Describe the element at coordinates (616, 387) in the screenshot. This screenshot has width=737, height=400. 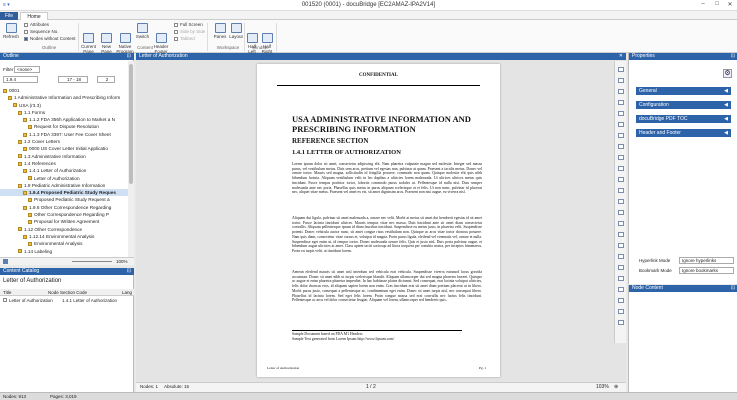
I see `zoom-in-icon: ⊕` at that location.